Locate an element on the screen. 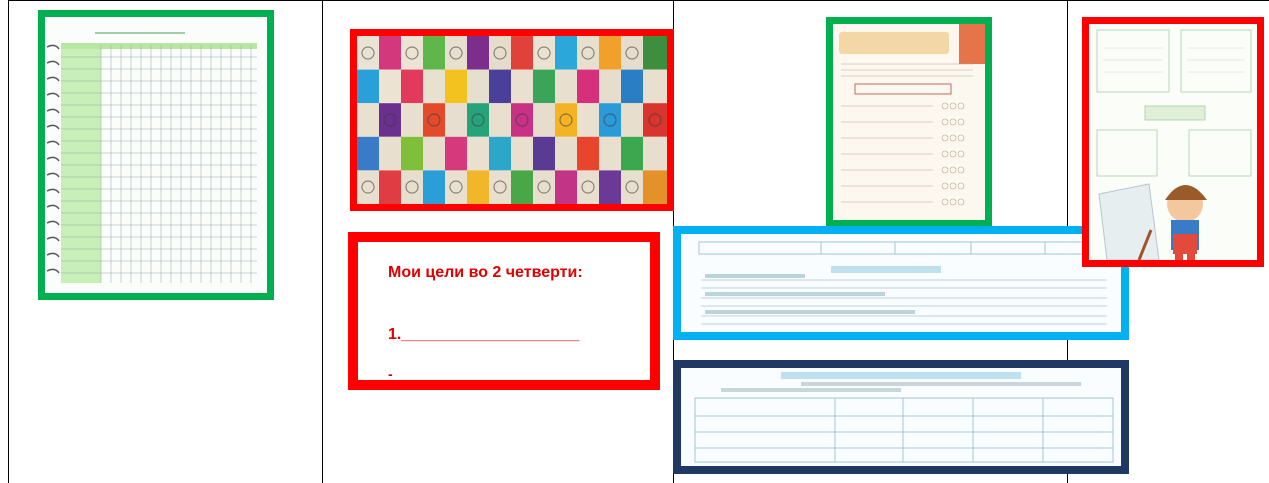 This screenshot has width=1269, height=483. notebook-grid-illustration is located at coordinates (156, 155).